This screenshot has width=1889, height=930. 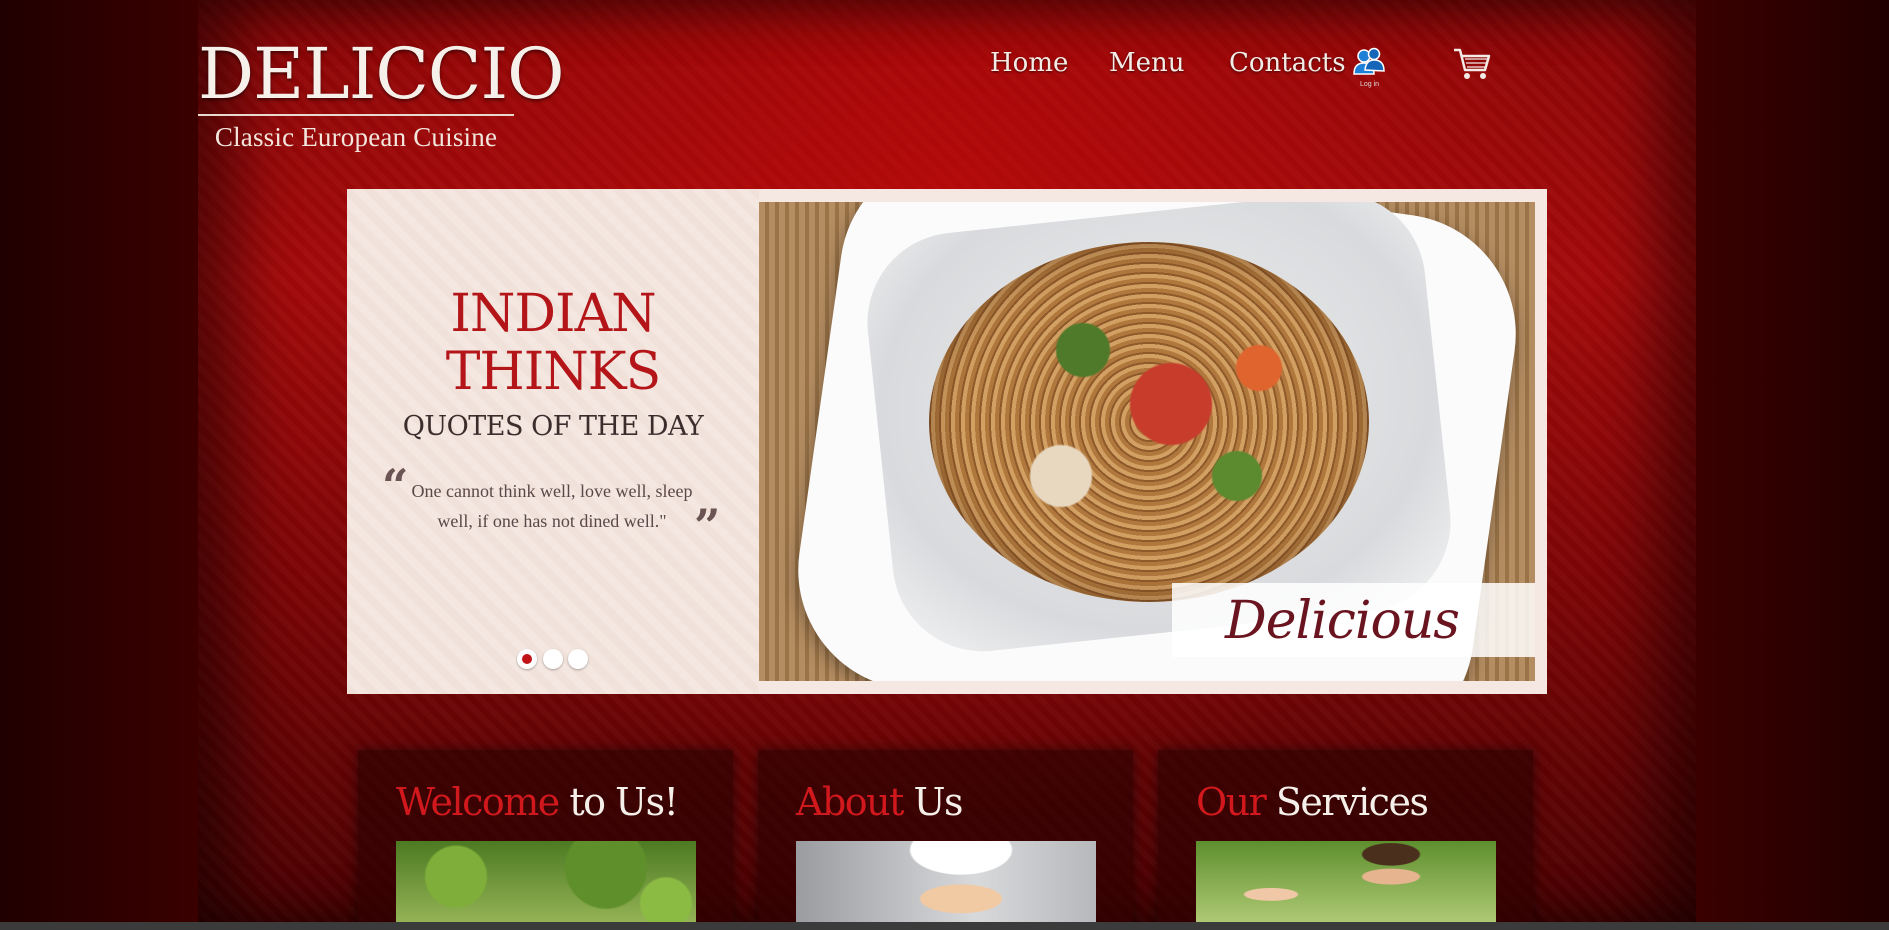 I want to click on left-margin, so click(x=99, y=465).